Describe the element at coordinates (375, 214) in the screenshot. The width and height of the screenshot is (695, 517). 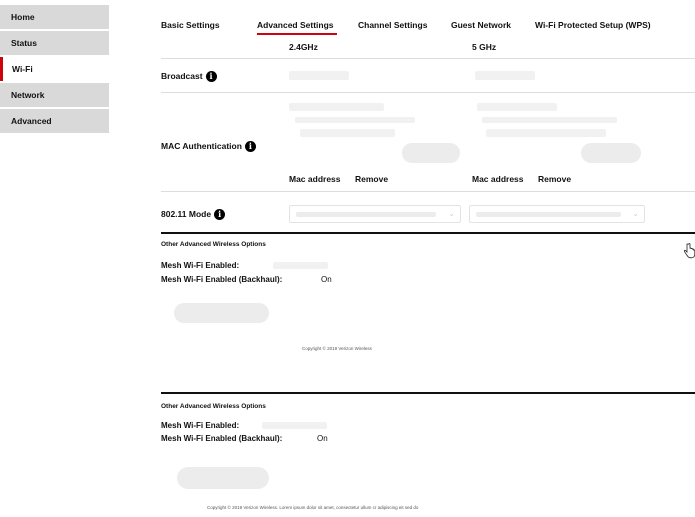
I see `mode-24-select: ⌄` at that location.